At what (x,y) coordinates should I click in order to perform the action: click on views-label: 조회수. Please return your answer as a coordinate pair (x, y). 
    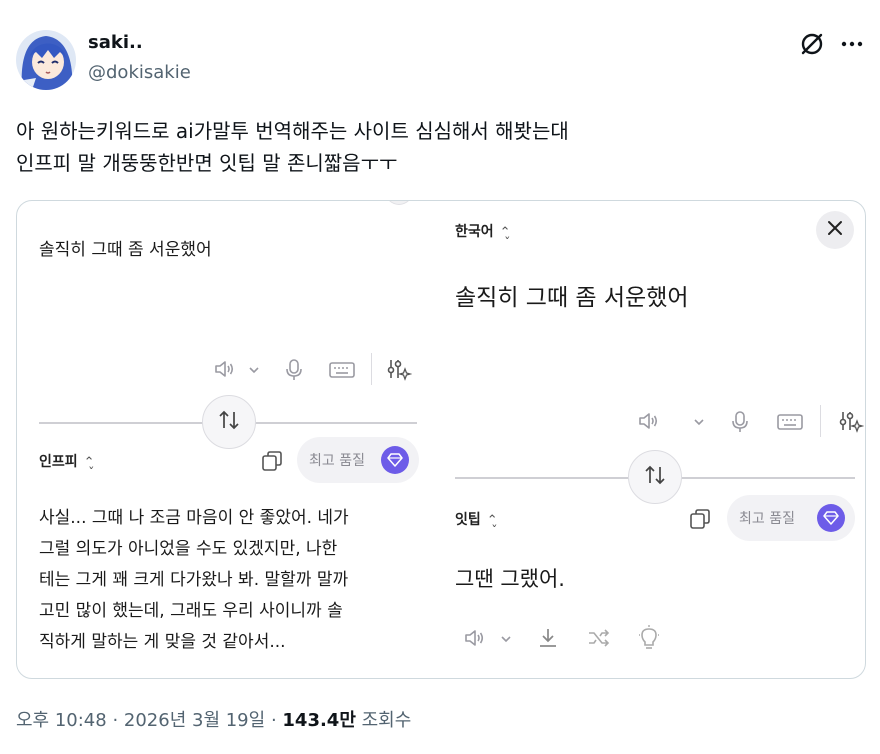
    Looking at the image, I should click on (386, 720).